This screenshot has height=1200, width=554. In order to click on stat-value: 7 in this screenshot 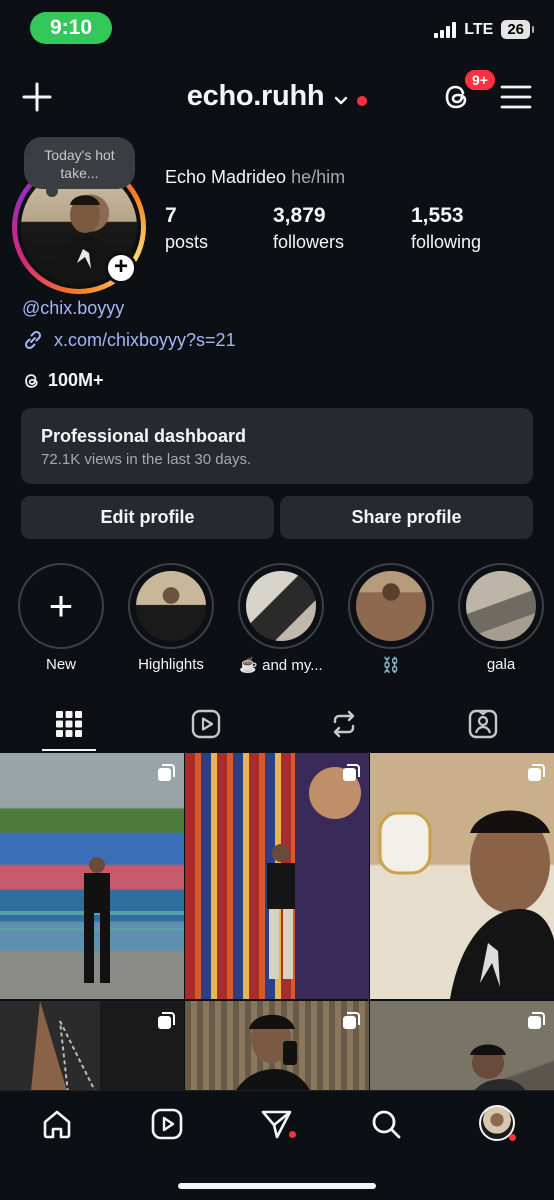, I will do `click(171, 215)`.